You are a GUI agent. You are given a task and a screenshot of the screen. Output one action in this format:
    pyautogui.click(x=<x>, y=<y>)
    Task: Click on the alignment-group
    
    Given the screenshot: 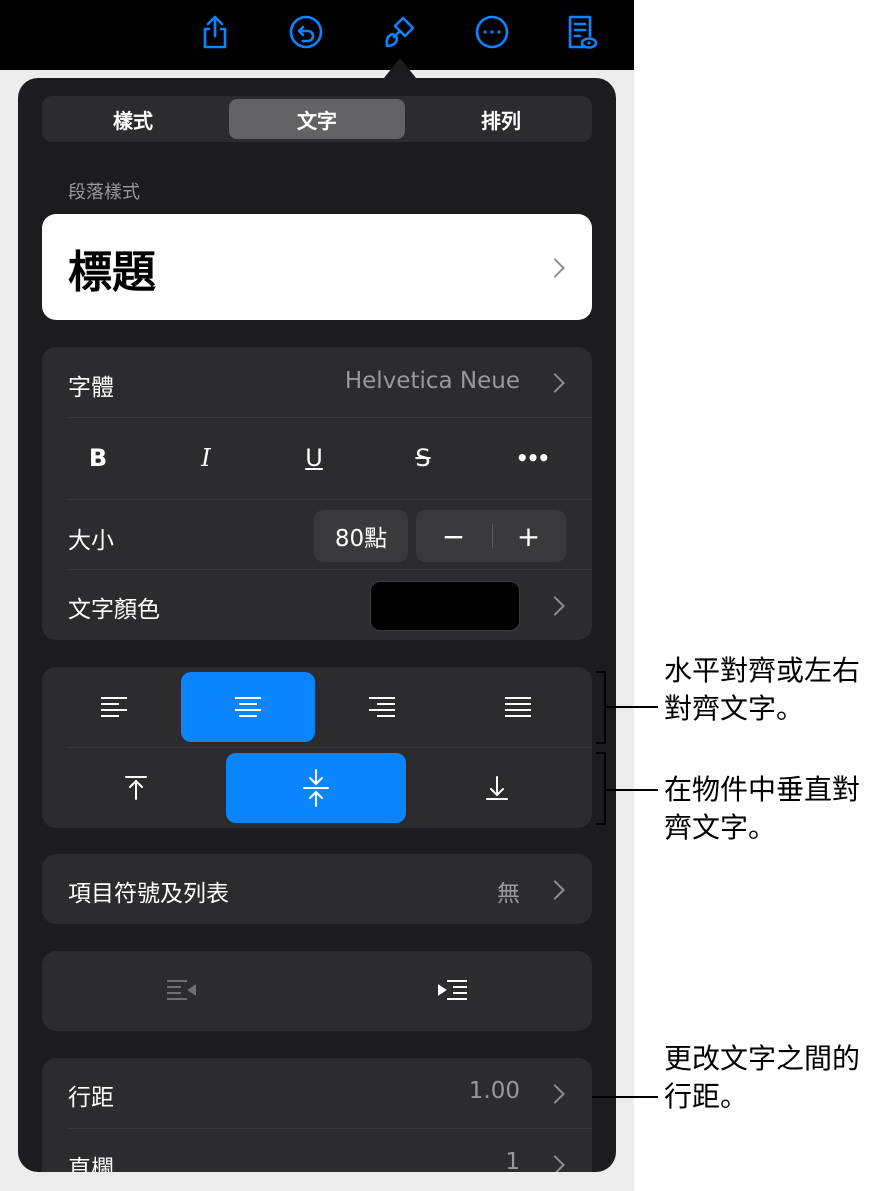 What is the action you would take?
    pyautogui.click(x=317, y=747)
    